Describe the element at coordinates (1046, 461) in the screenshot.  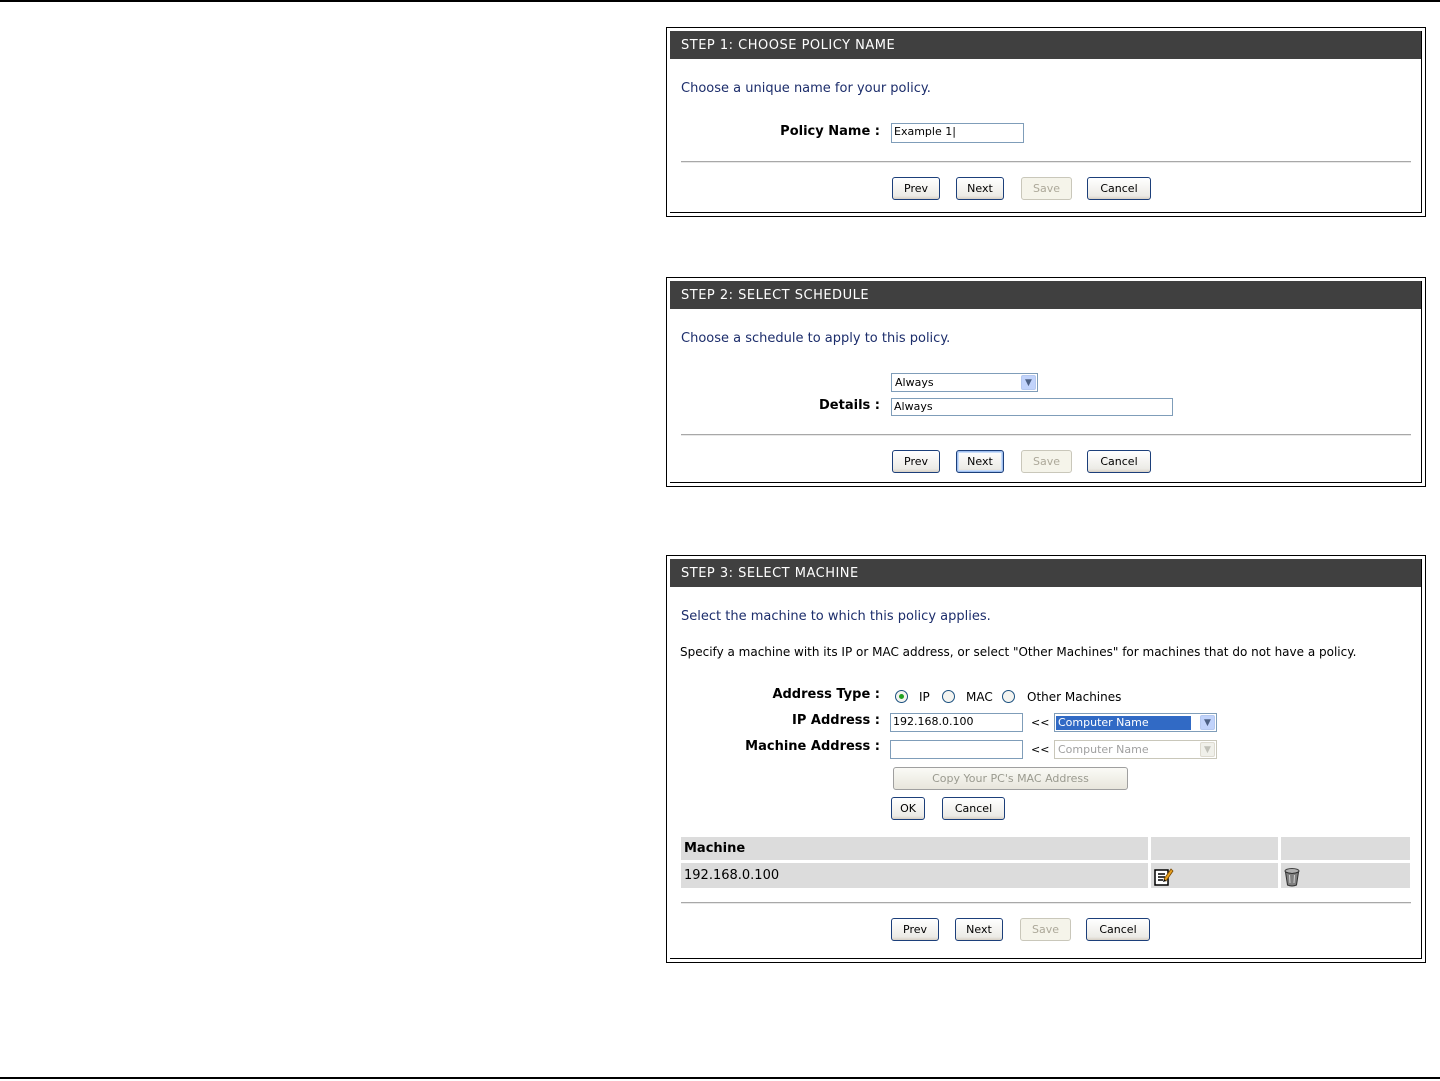
I see `step2-save-button: Save` at that location.